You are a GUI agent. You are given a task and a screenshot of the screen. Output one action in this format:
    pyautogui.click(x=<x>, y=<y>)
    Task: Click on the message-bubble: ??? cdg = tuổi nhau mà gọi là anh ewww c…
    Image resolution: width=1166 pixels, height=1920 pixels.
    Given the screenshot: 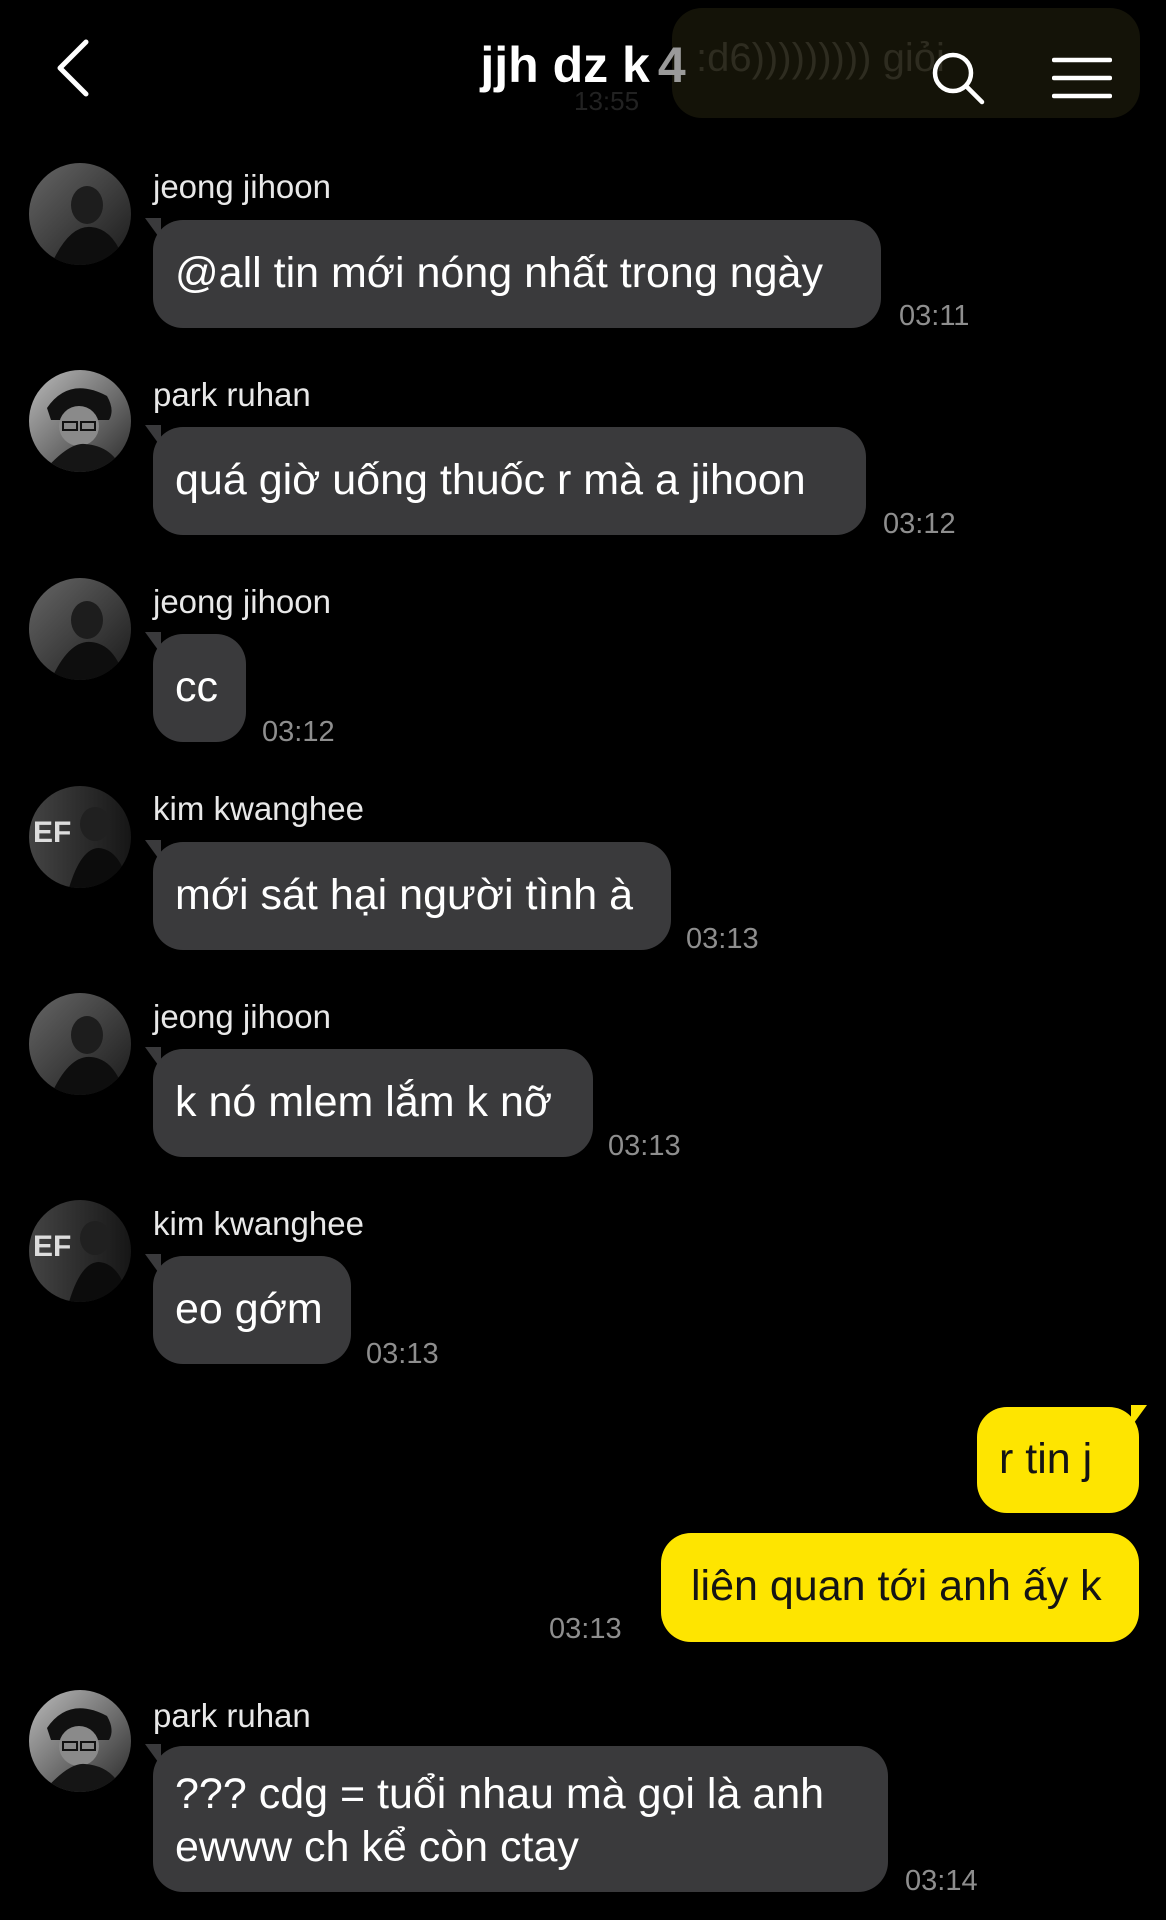 What is the action you would take?
    pyautogui.click(x=516, y=1818)
    